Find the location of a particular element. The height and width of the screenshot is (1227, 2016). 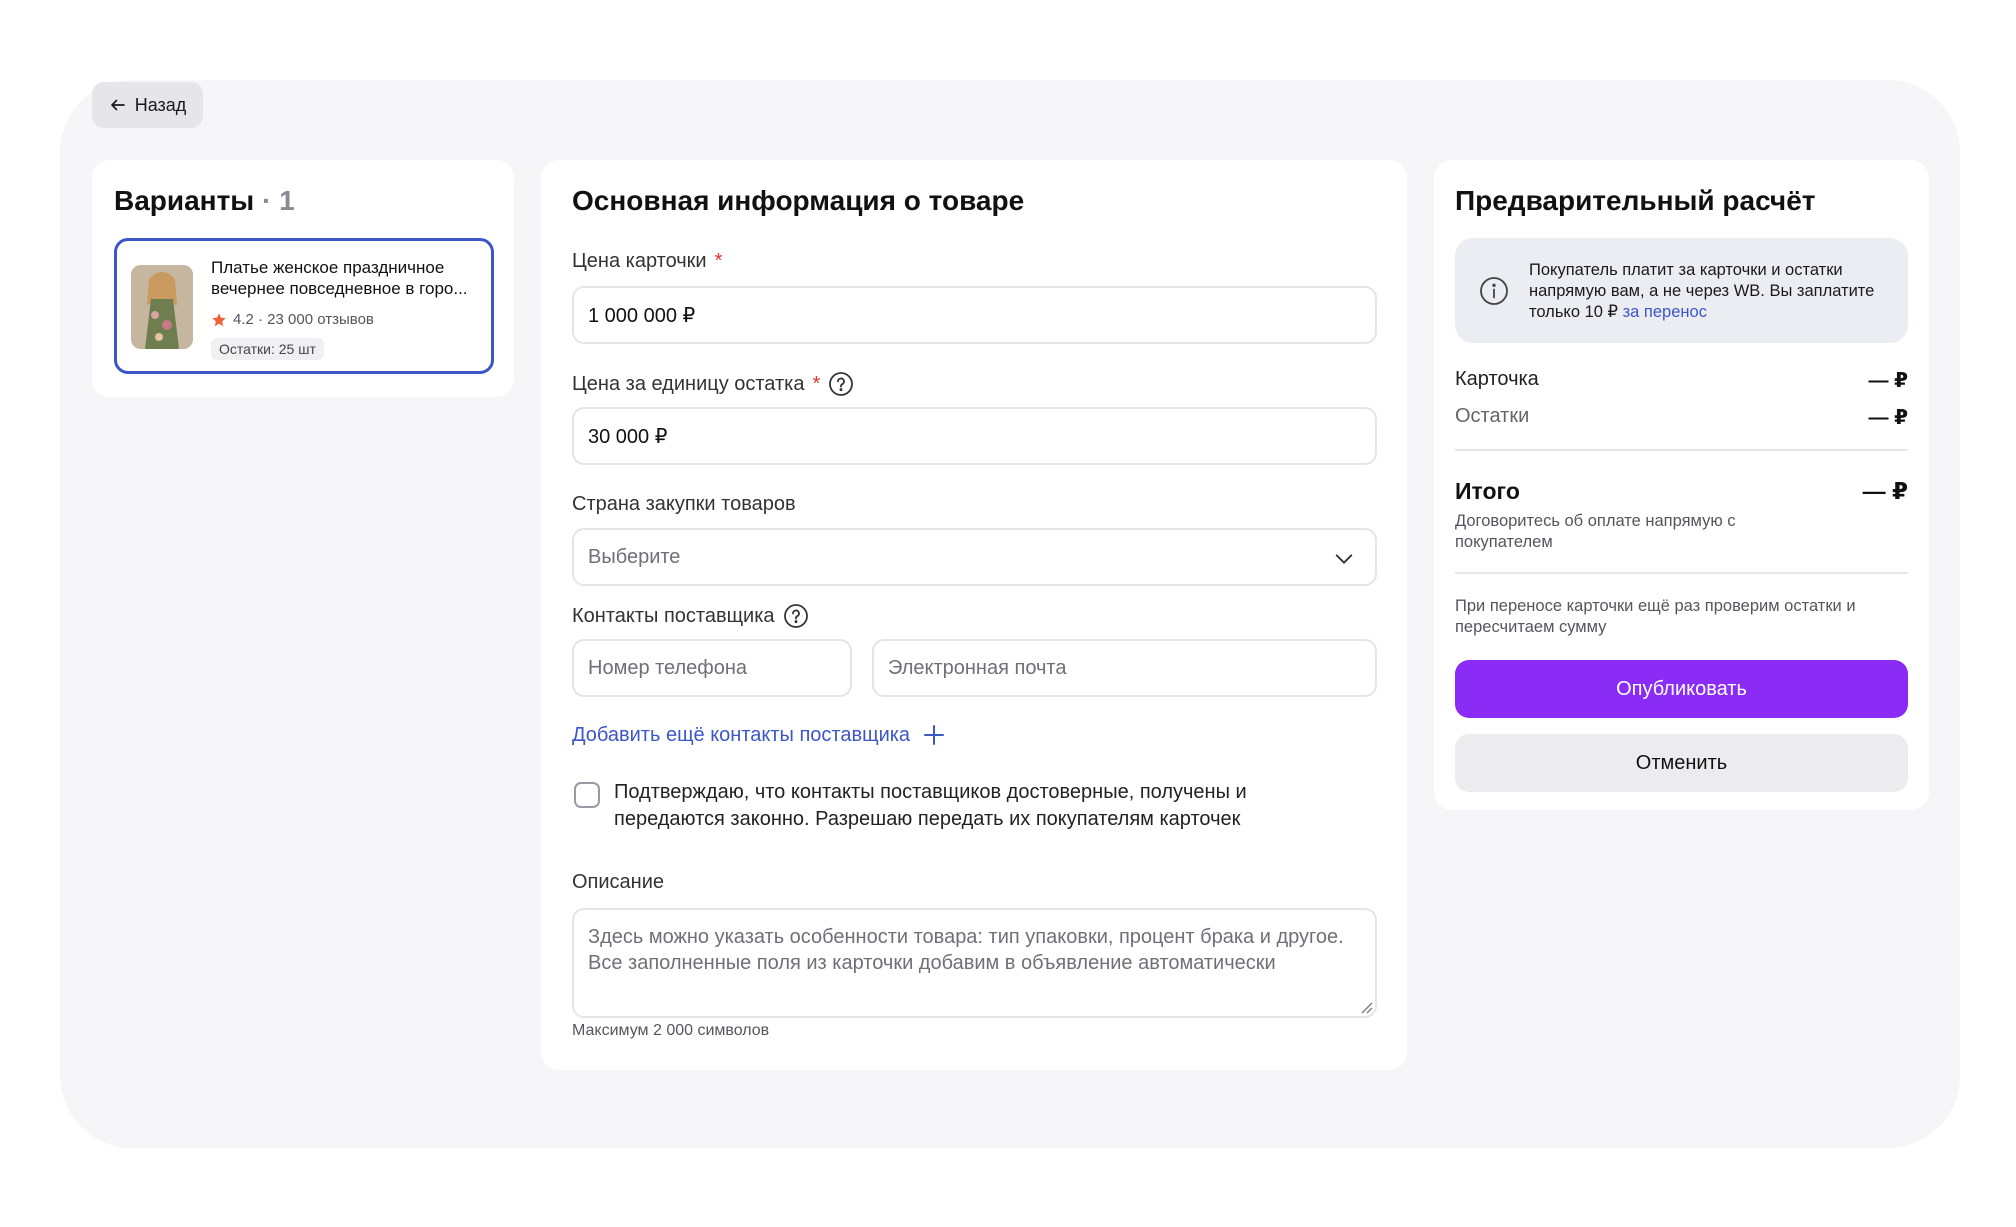

back-label: Назад is located at coordinates (160, 104).